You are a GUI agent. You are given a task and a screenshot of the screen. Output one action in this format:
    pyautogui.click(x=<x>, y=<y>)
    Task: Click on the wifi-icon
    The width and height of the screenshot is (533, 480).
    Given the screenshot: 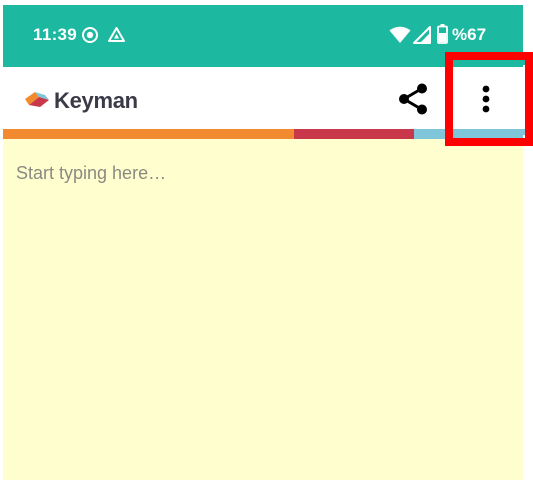 What is the action you would take?
    pyautogui.click(x=400, y=37)
    